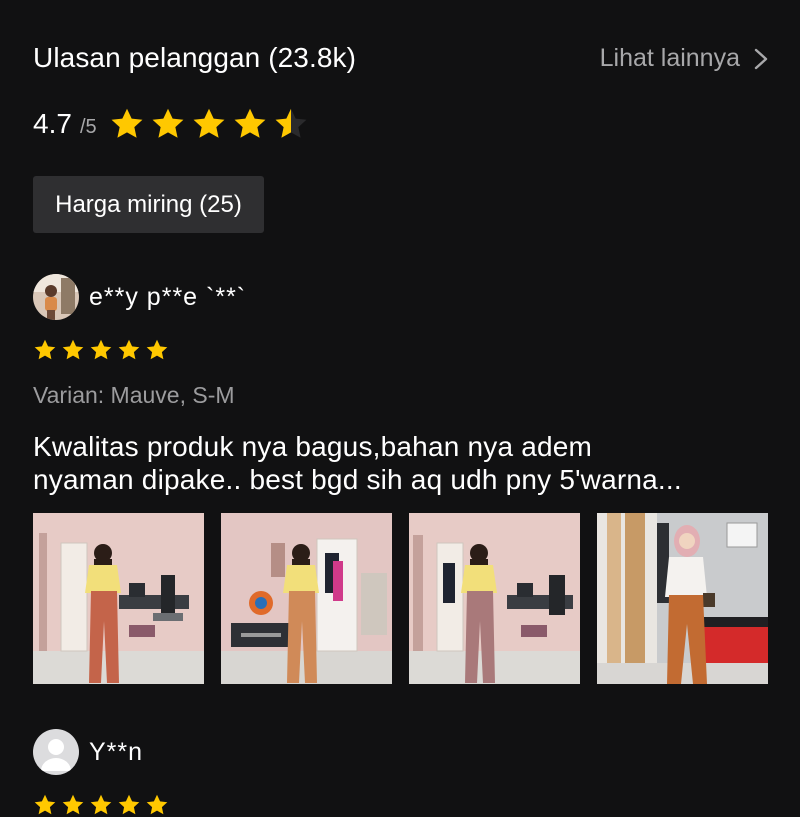 The image size is (800, 817). I want to click on reviewer-name: e**y p**e `**`, so click(168, 296).